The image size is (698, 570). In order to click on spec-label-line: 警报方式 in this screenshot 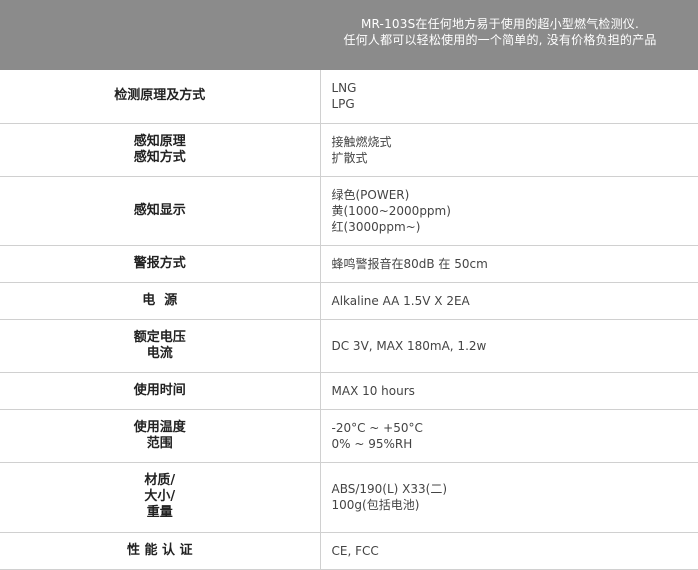, I will do `click(159, 263)`.